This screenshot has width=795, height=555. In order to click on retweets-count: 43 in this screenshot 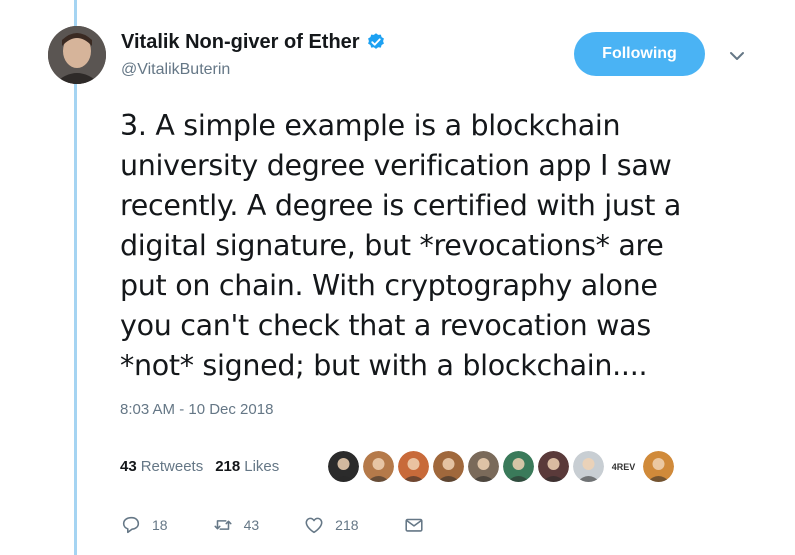, I will do `click(128, 466)`.